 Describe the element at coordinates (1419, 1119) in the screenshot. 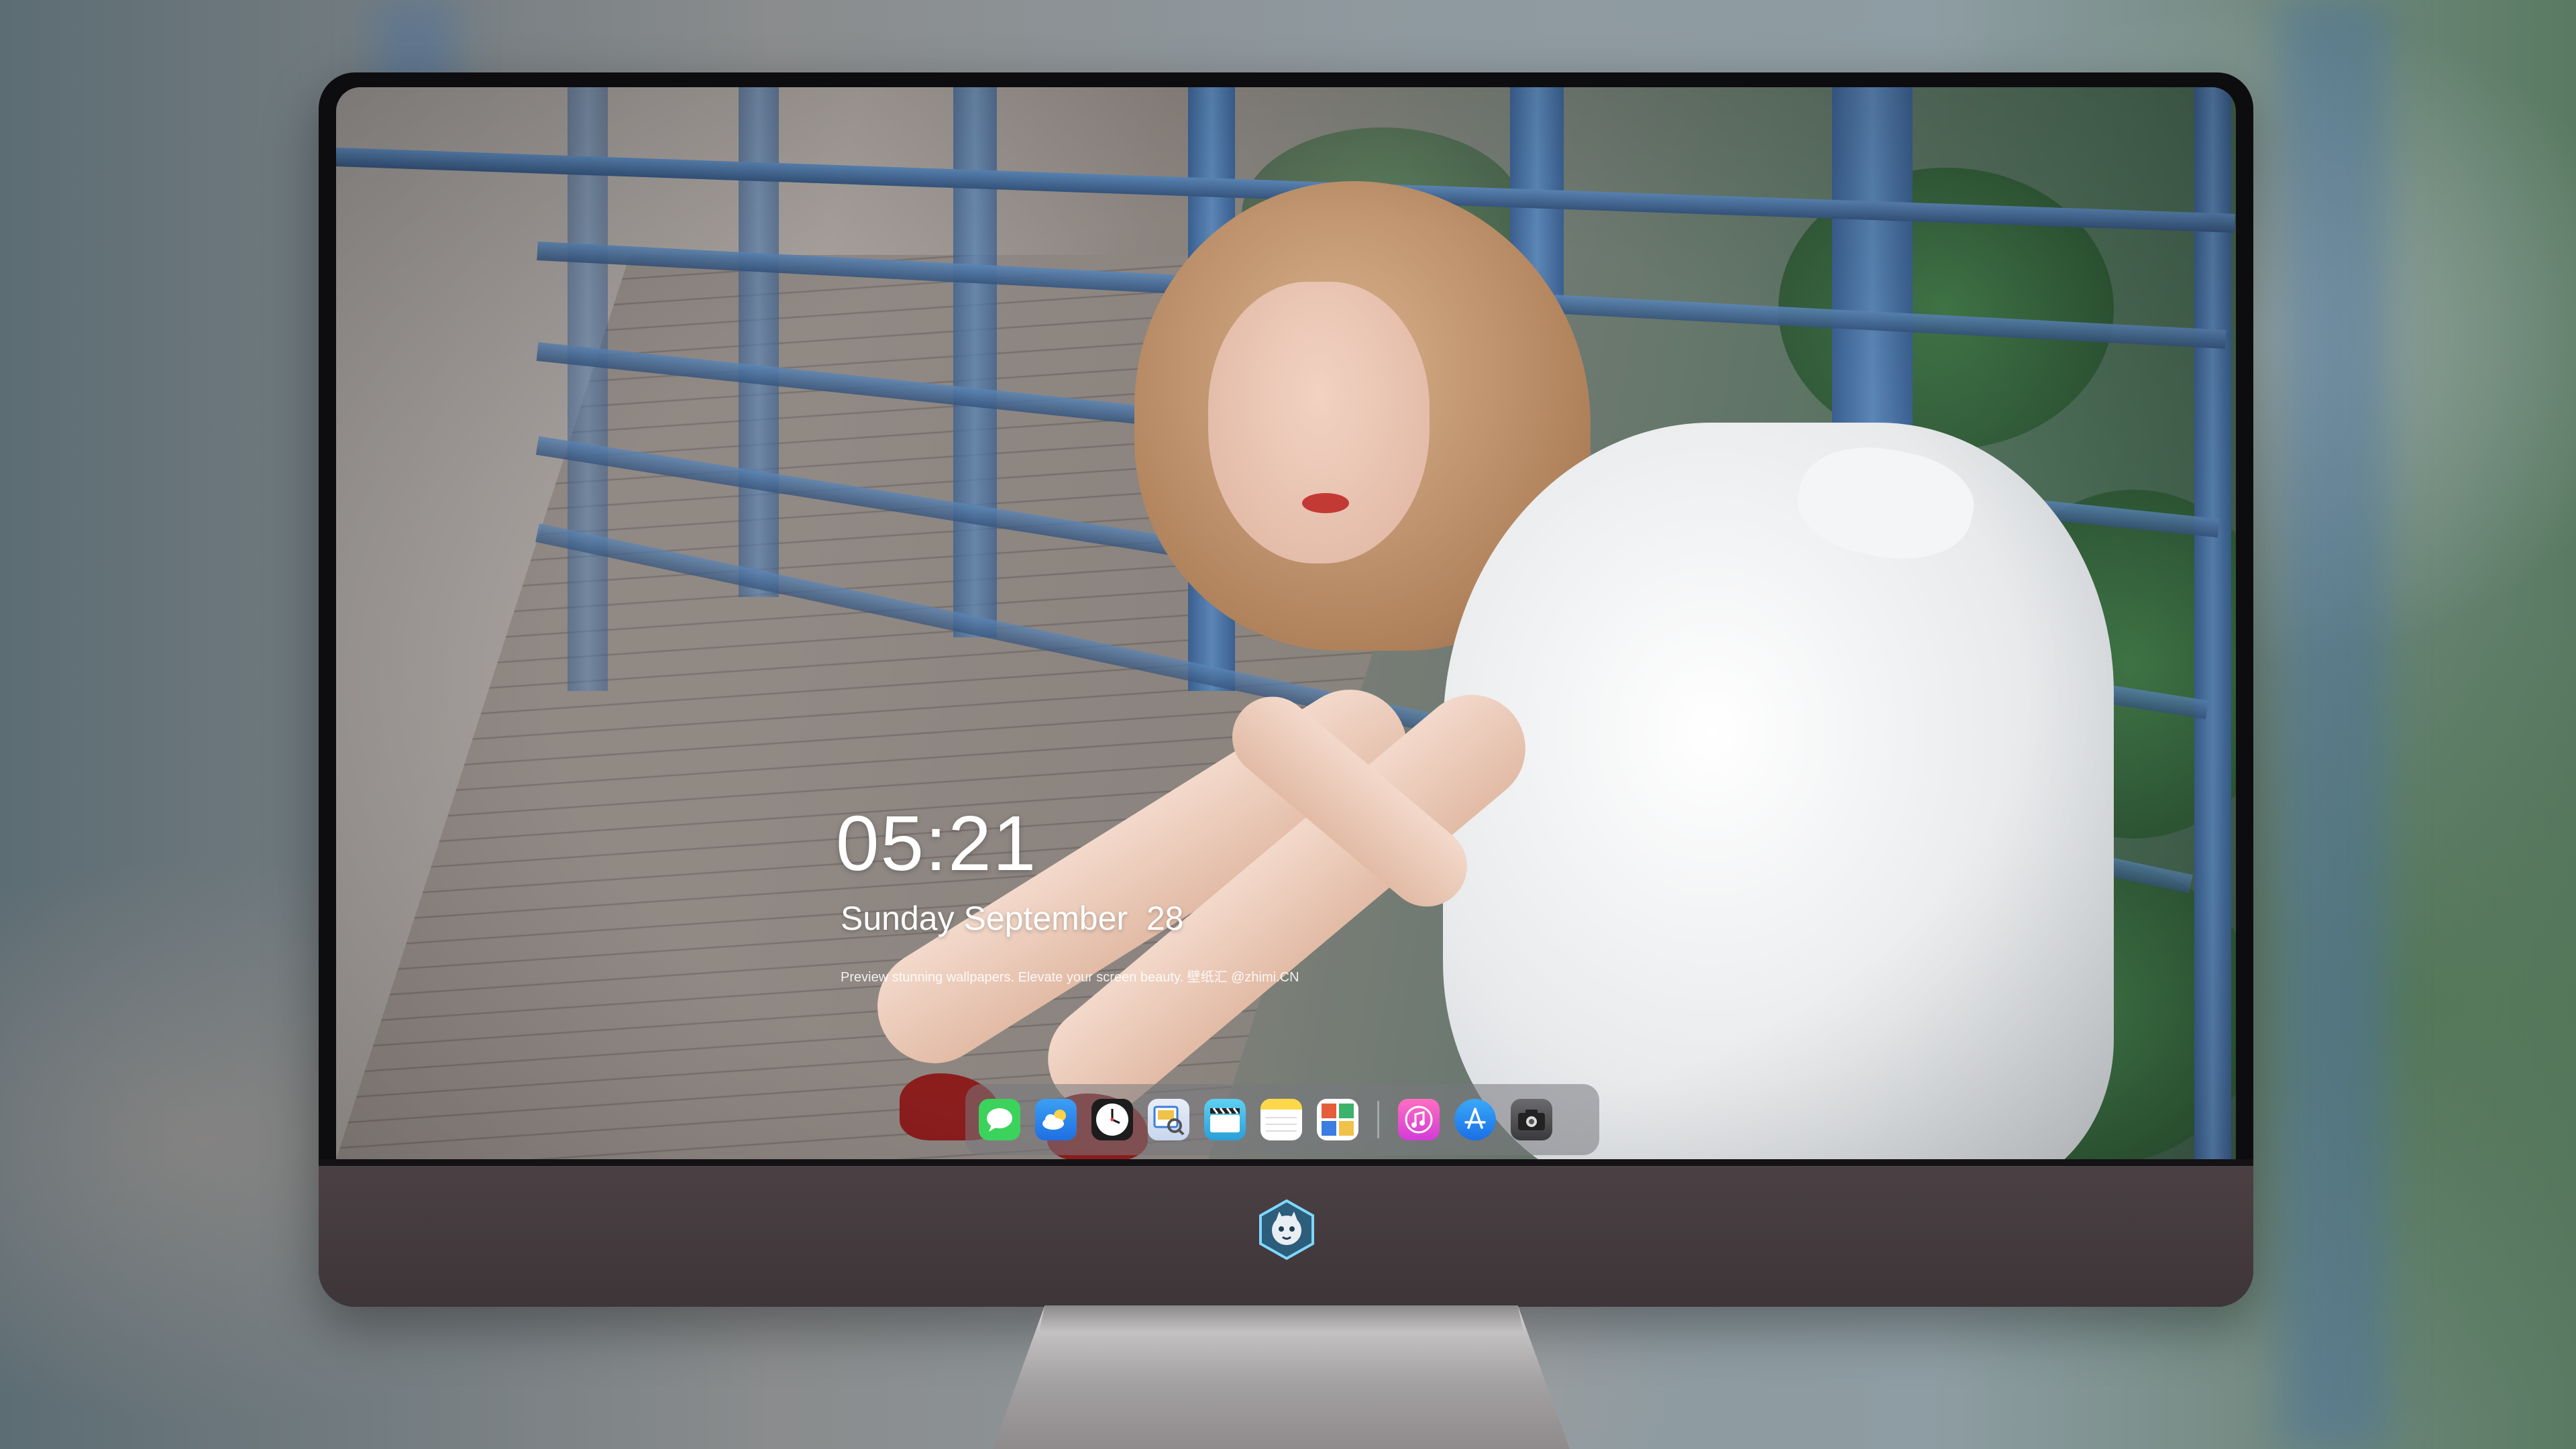

I see `music-icon` at that location.